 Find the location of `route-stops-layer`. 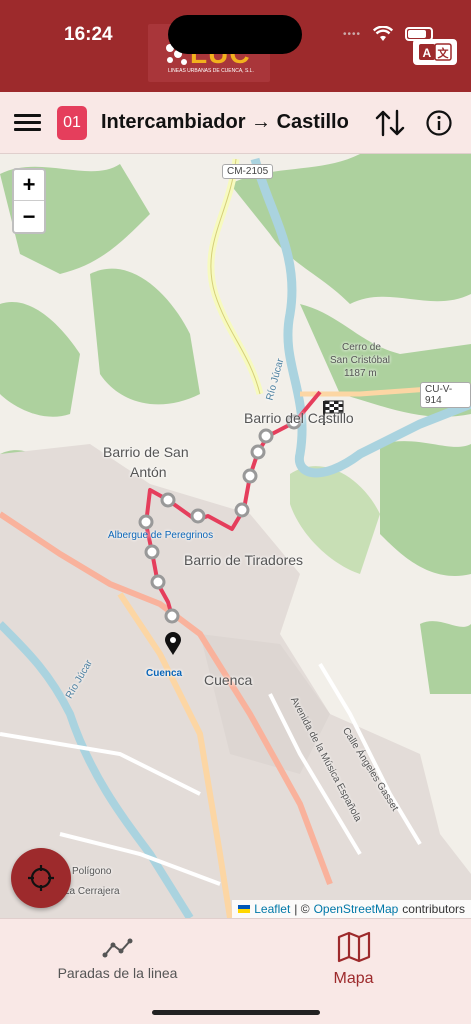

route-stops-layer is located at coordinates (220, 519).